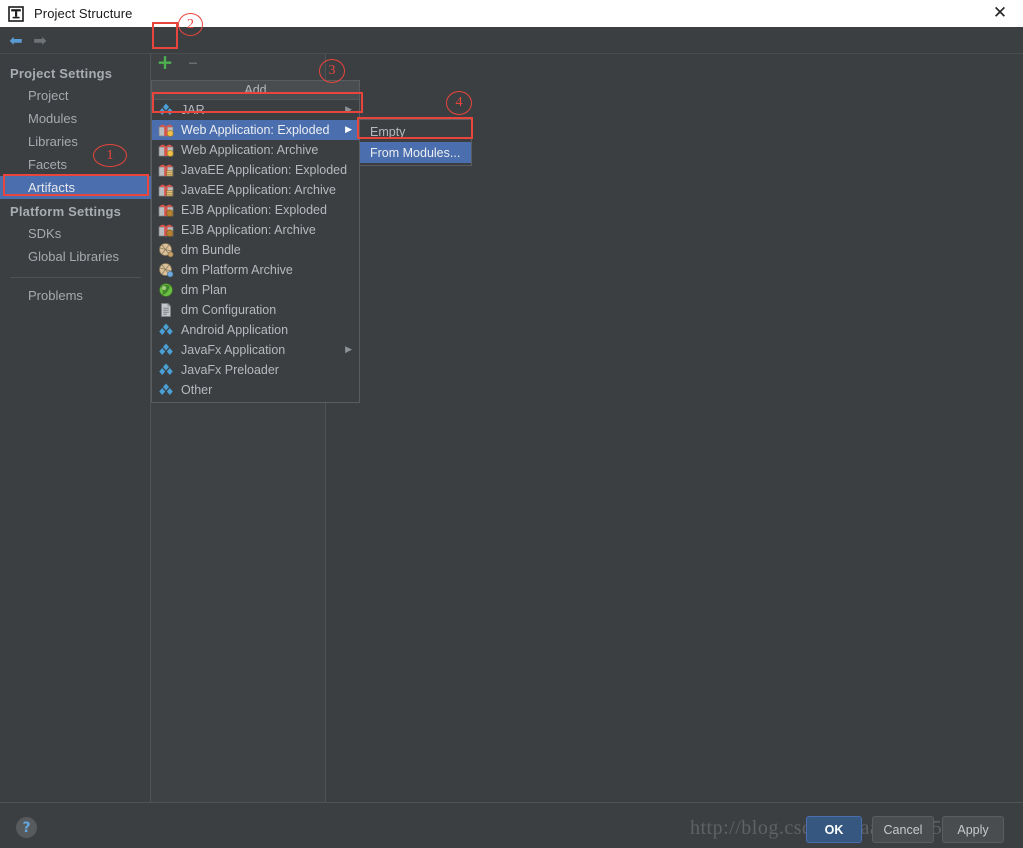 The height and width of the screenshot is (848, 1023). I want to click on sidebar-item-problems: Problems, so click(75, 295).